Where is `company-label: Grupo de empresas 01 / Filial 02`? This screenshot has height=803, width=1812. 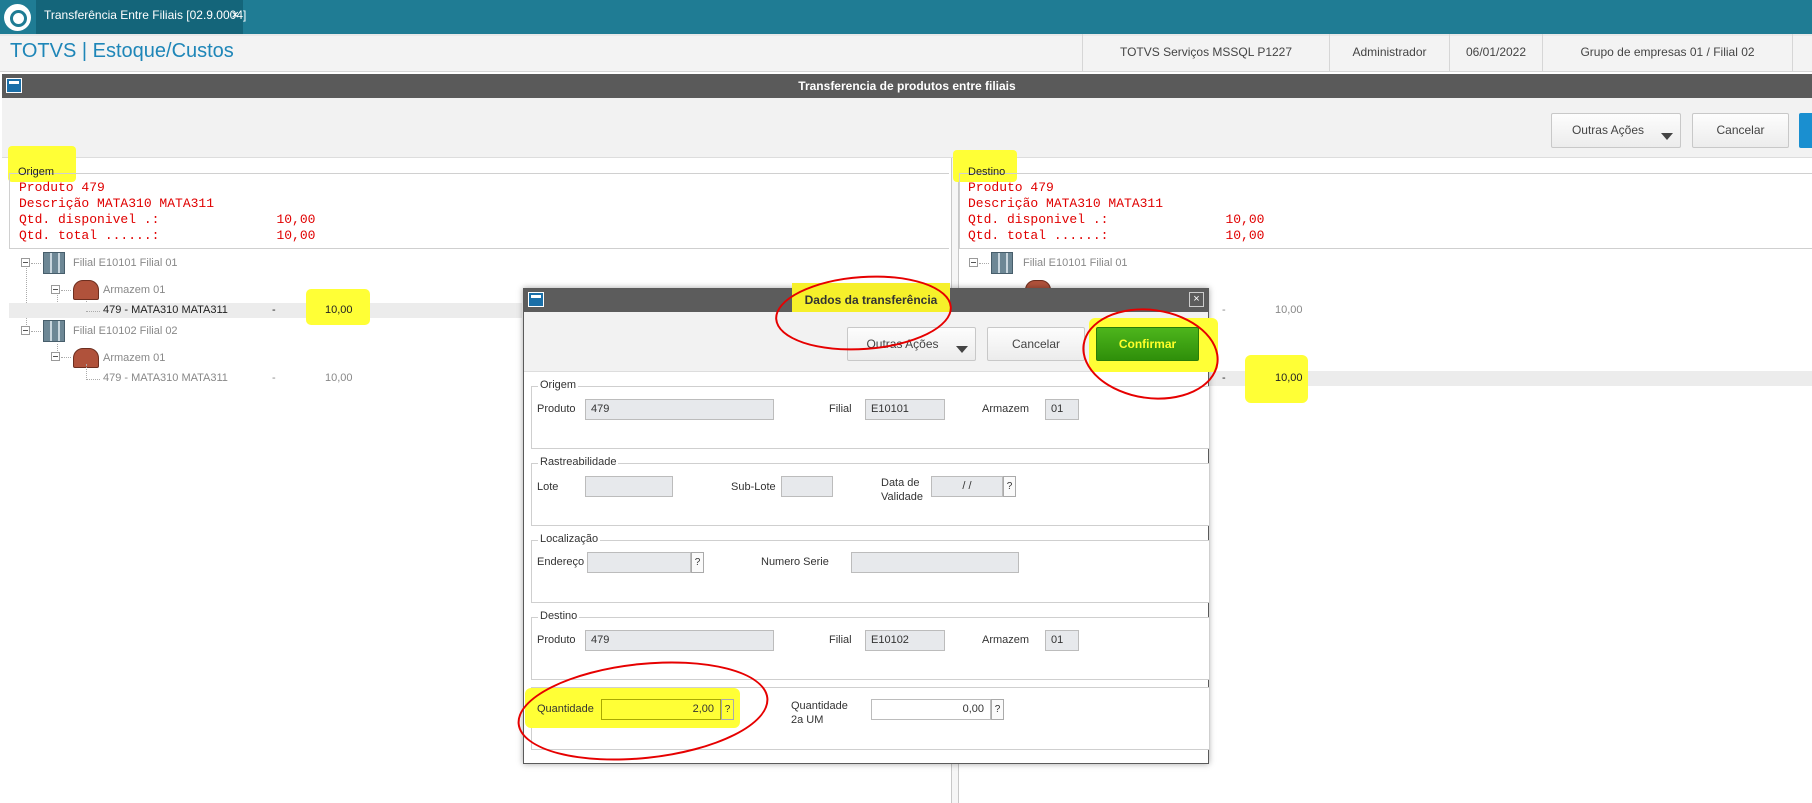 company-label: Grupo de empresas 01 / Filial 02 is located at coordinates (1667, 53).